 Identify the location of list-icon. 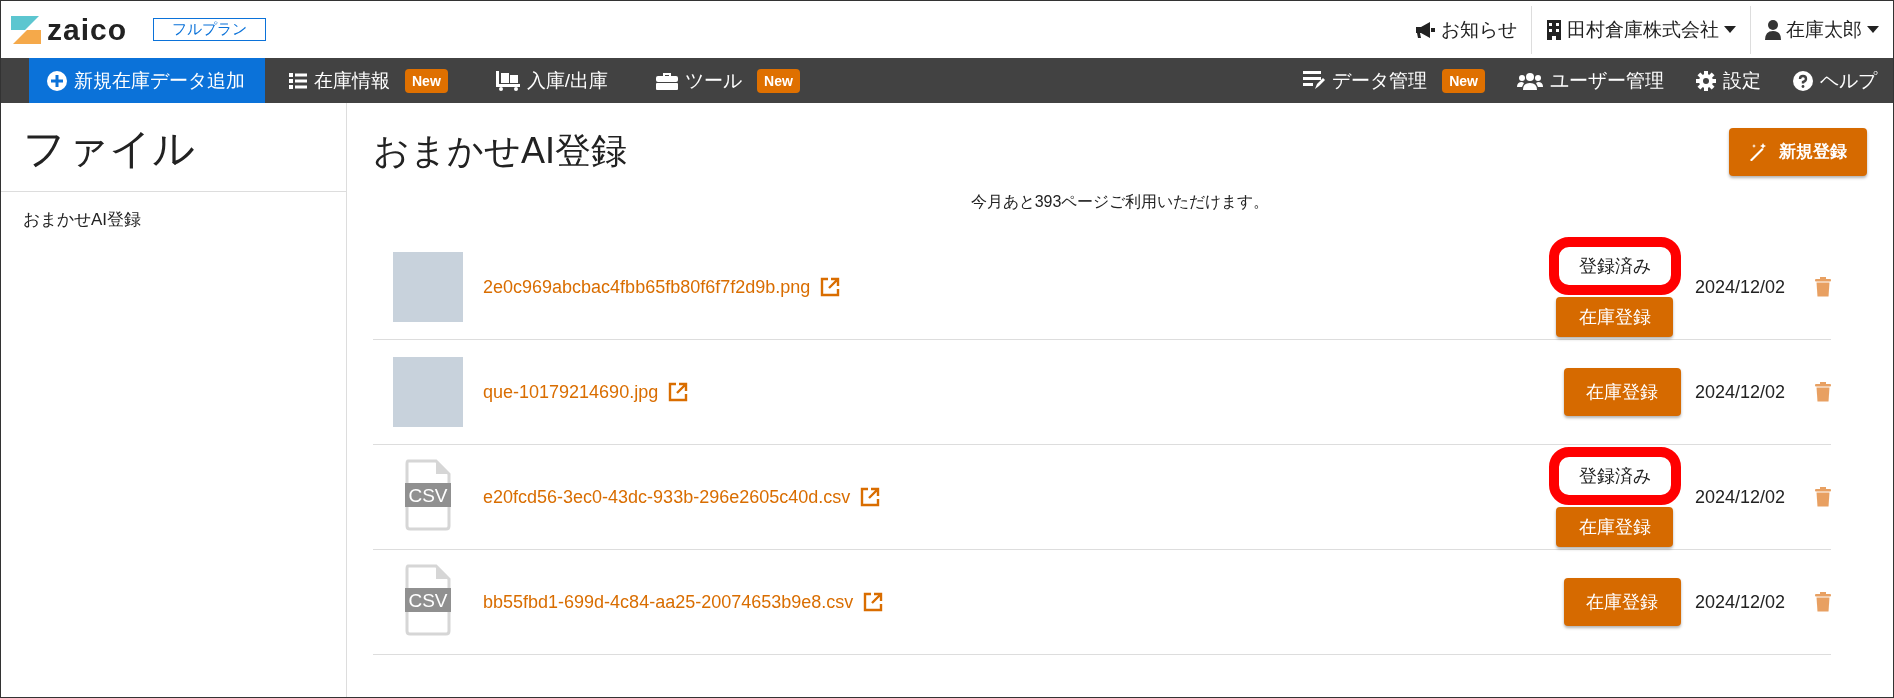
(298, 80).